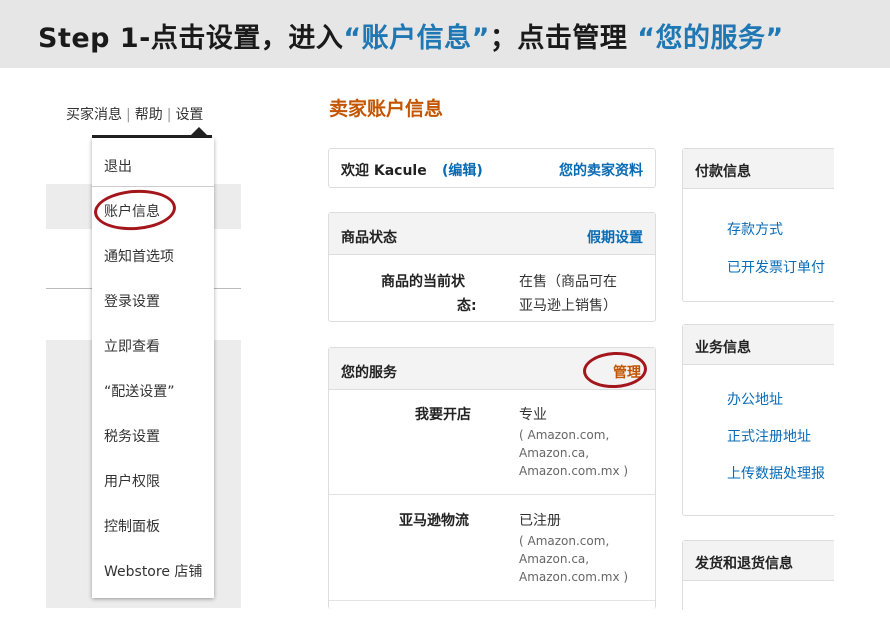 This screenshot has width=890, height=617. Describe the element at coordinates (416, 38) in the screenshot. I see `instruction-account-info: “账户信息”` at that location.